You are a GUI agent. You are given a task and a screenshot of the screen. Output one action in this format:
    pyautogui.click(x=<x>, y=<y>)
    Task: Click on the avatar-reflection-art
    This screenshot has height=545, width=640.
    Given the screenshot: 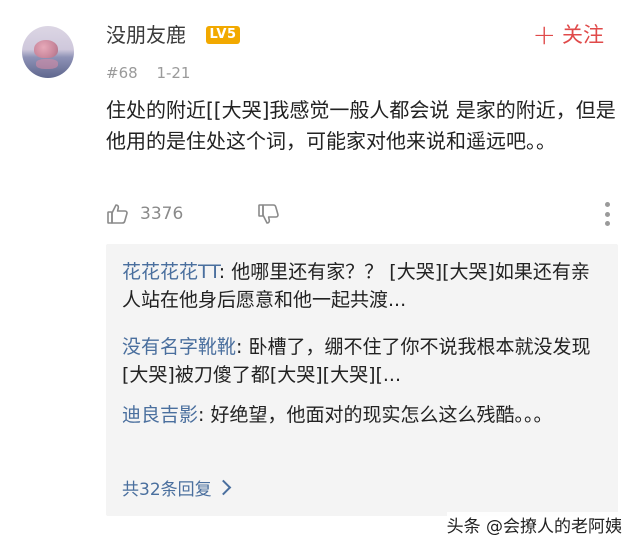 What is the action you would take?
    pyautogui.click(x=47, y=64)
    